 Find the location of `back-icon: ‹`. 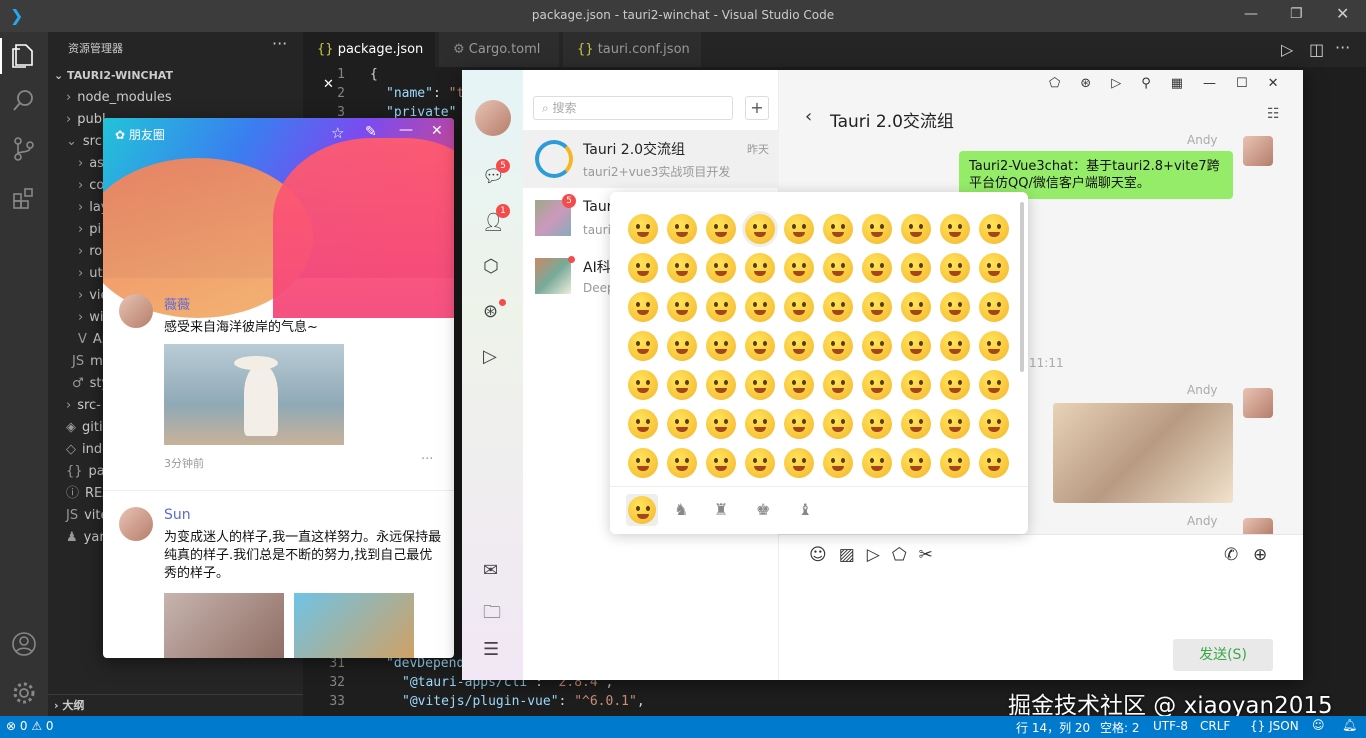

back-icon: ‹ is located at coordinates (808, 116).